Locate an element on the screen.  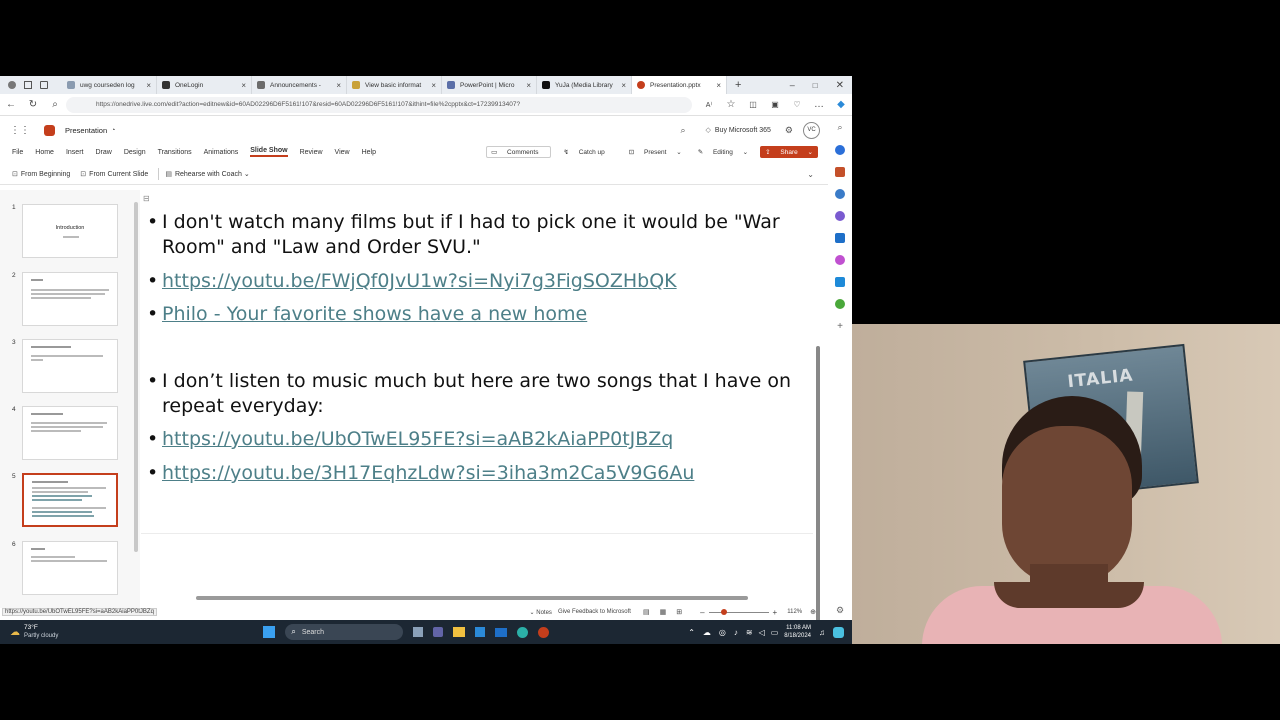
tag-icon is located at coordinates (840, 150).